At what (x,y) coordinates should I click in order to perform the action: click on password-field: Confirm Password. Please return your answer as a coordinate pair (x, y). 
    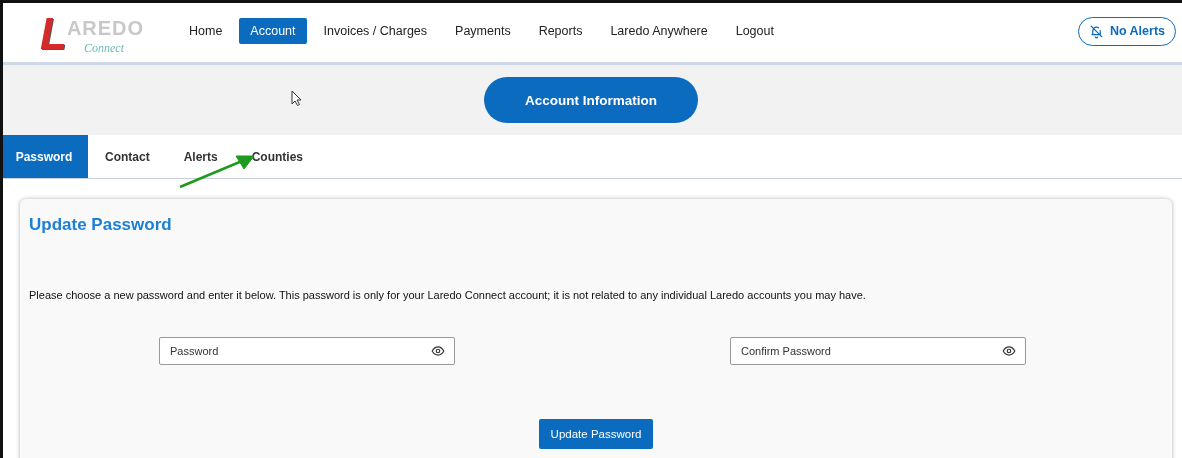
    Looking at the image, I should click on (878, 351).